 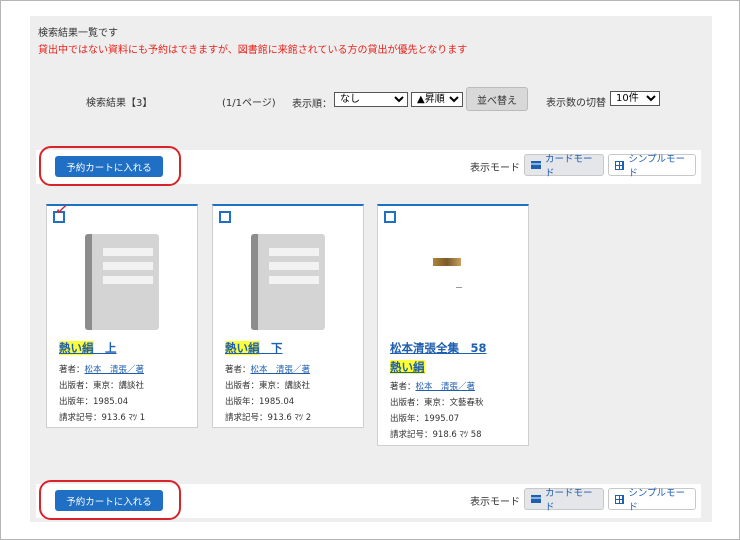 I want to click on sort-select: なし, so click(x=371, y=99).